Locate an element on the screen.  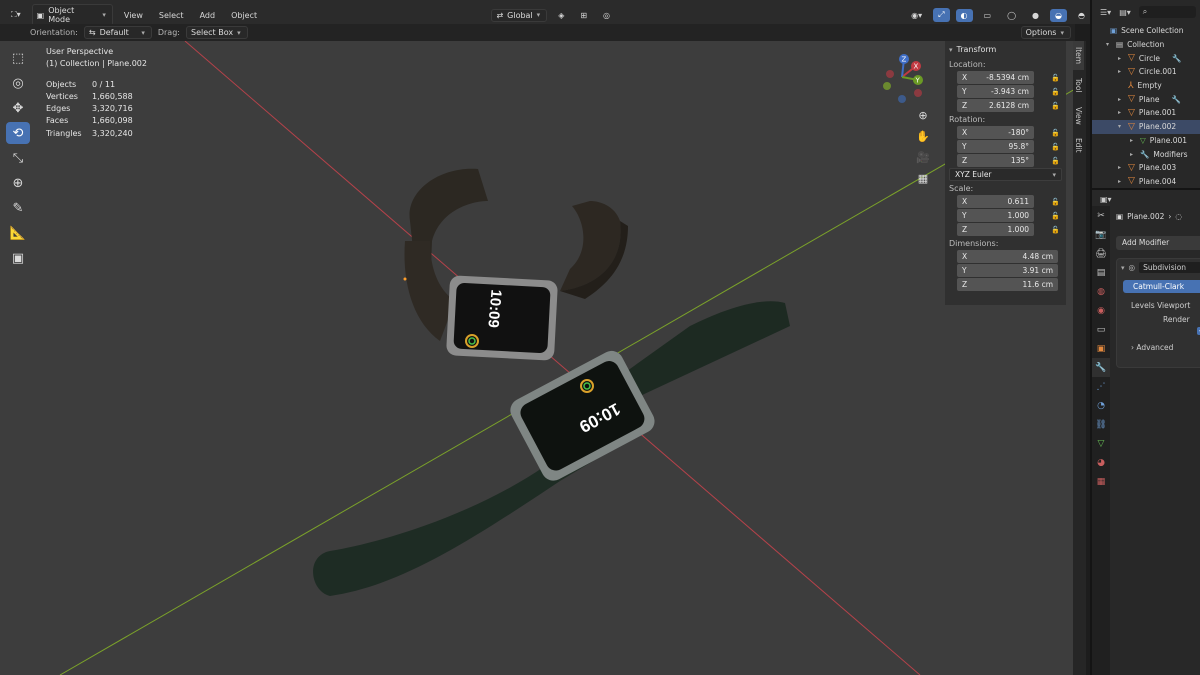
mode-dropdown: ▣ Object Mode ▾ is located at coordinates (72, 15).